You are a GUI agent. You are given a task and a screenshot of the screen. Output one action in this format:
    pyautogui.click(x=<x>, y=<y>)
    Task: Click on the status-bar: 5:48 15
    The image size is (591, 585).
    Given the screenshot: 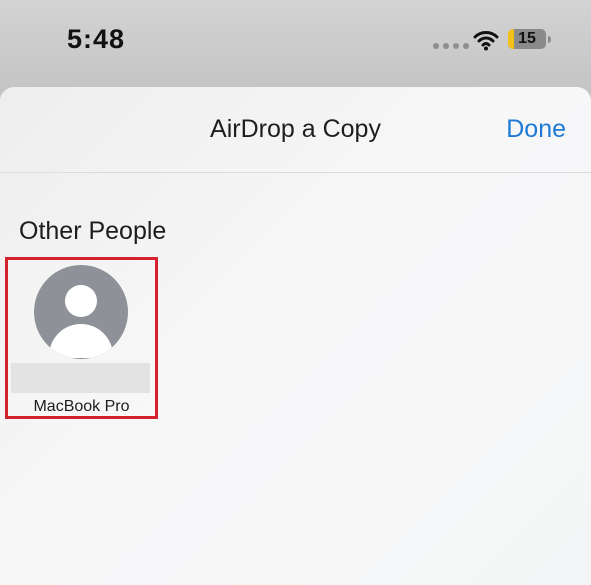 What is the action you would take?
    pyautogui.click(x=295, y=41)
    